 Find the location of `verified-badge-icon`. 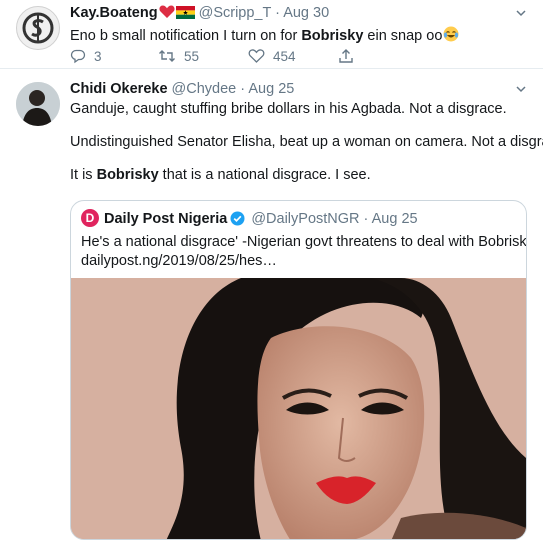

verified-badge-icon is located at coordinates (237, 221).